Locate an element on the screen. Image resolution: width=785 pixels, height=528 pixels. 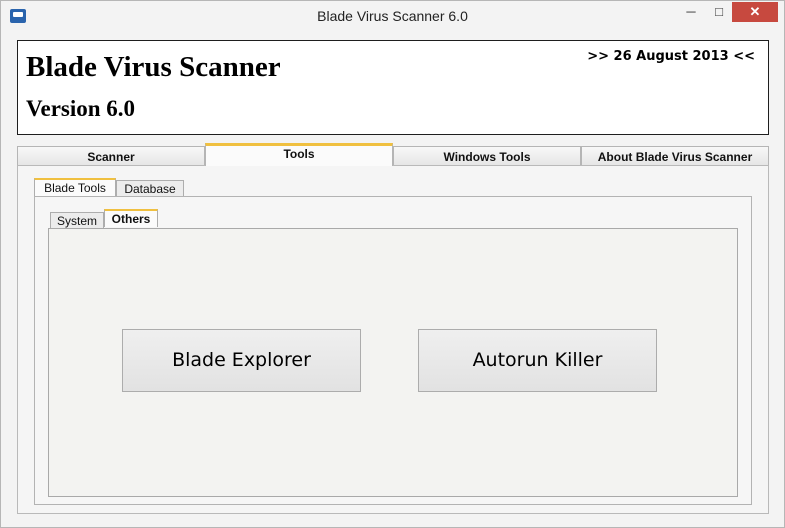
release-date-label: >> 26 August 2013 << is located at coordinates (671, 56).